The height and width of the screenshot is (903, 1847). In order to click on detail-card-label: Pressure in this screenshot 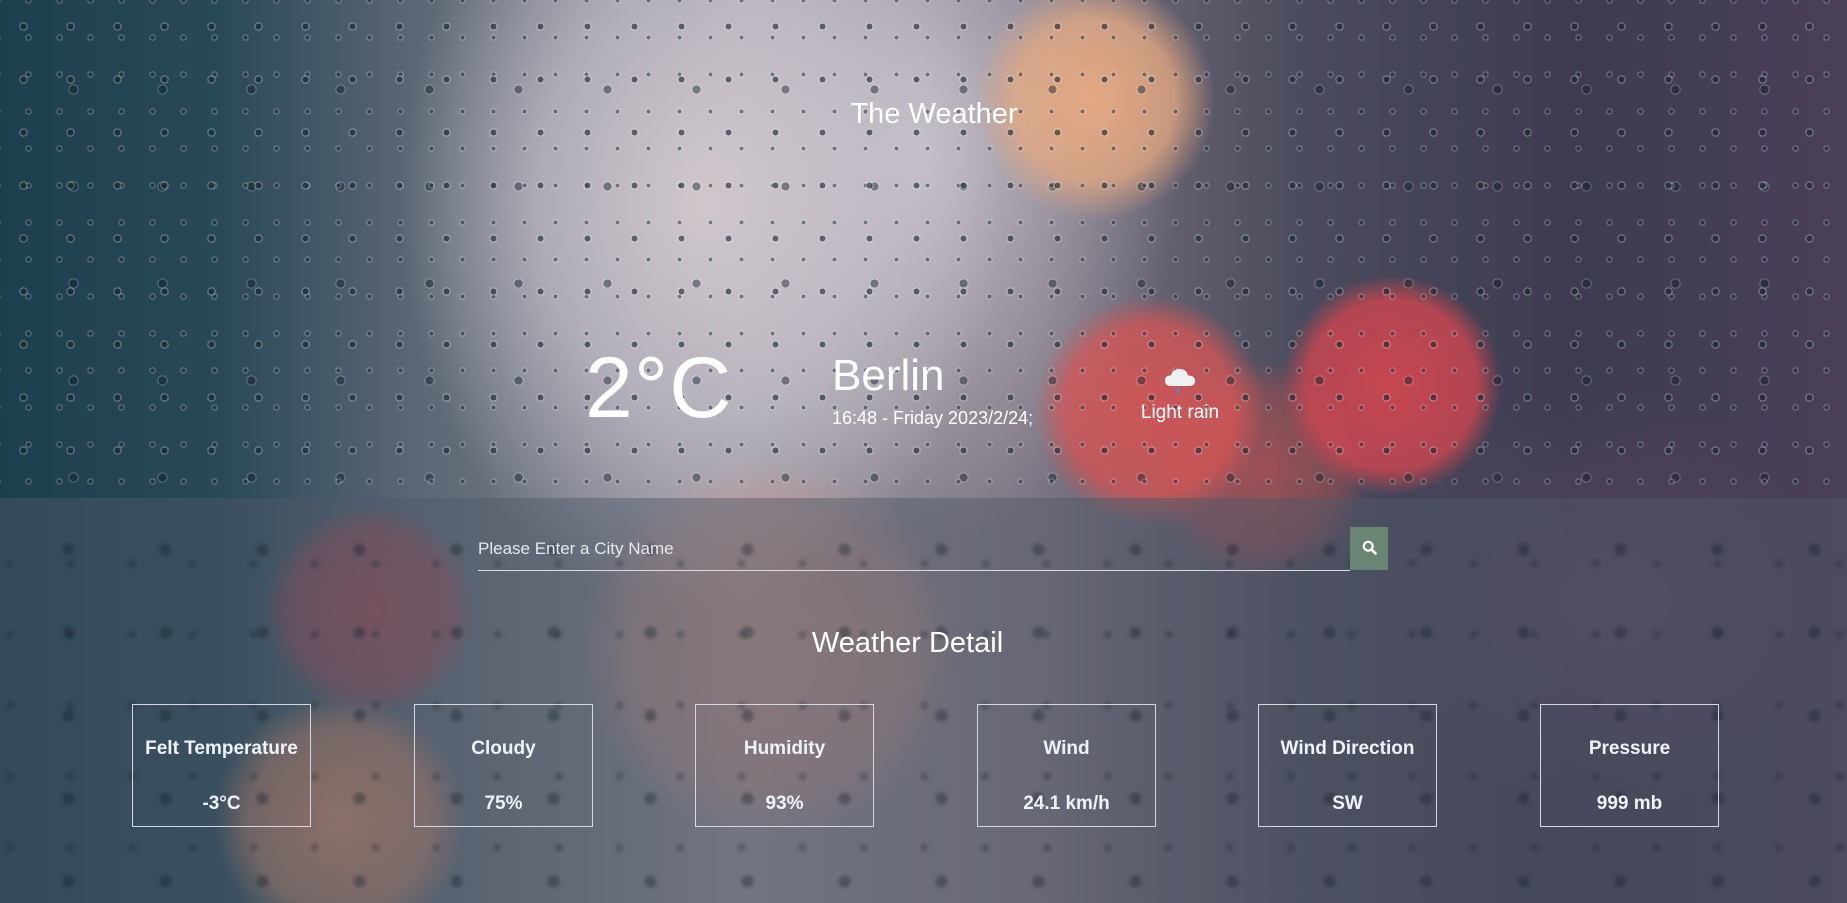, I will do `click(1629, 748)`.